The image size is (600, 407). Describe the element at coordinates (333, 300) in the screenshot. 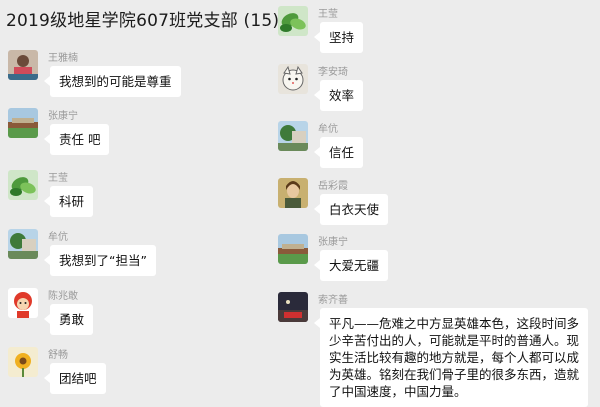

I see `sender-name: 索齐善` at that location.